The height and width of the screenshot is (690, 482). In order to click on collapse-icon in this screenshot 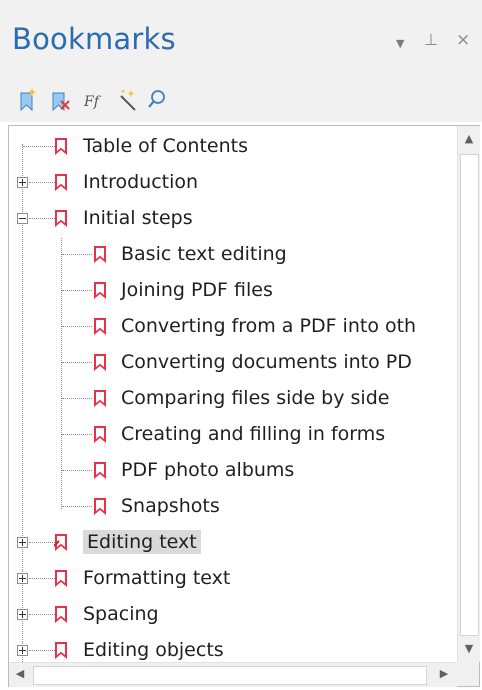, I will do `click(22, 218)`.